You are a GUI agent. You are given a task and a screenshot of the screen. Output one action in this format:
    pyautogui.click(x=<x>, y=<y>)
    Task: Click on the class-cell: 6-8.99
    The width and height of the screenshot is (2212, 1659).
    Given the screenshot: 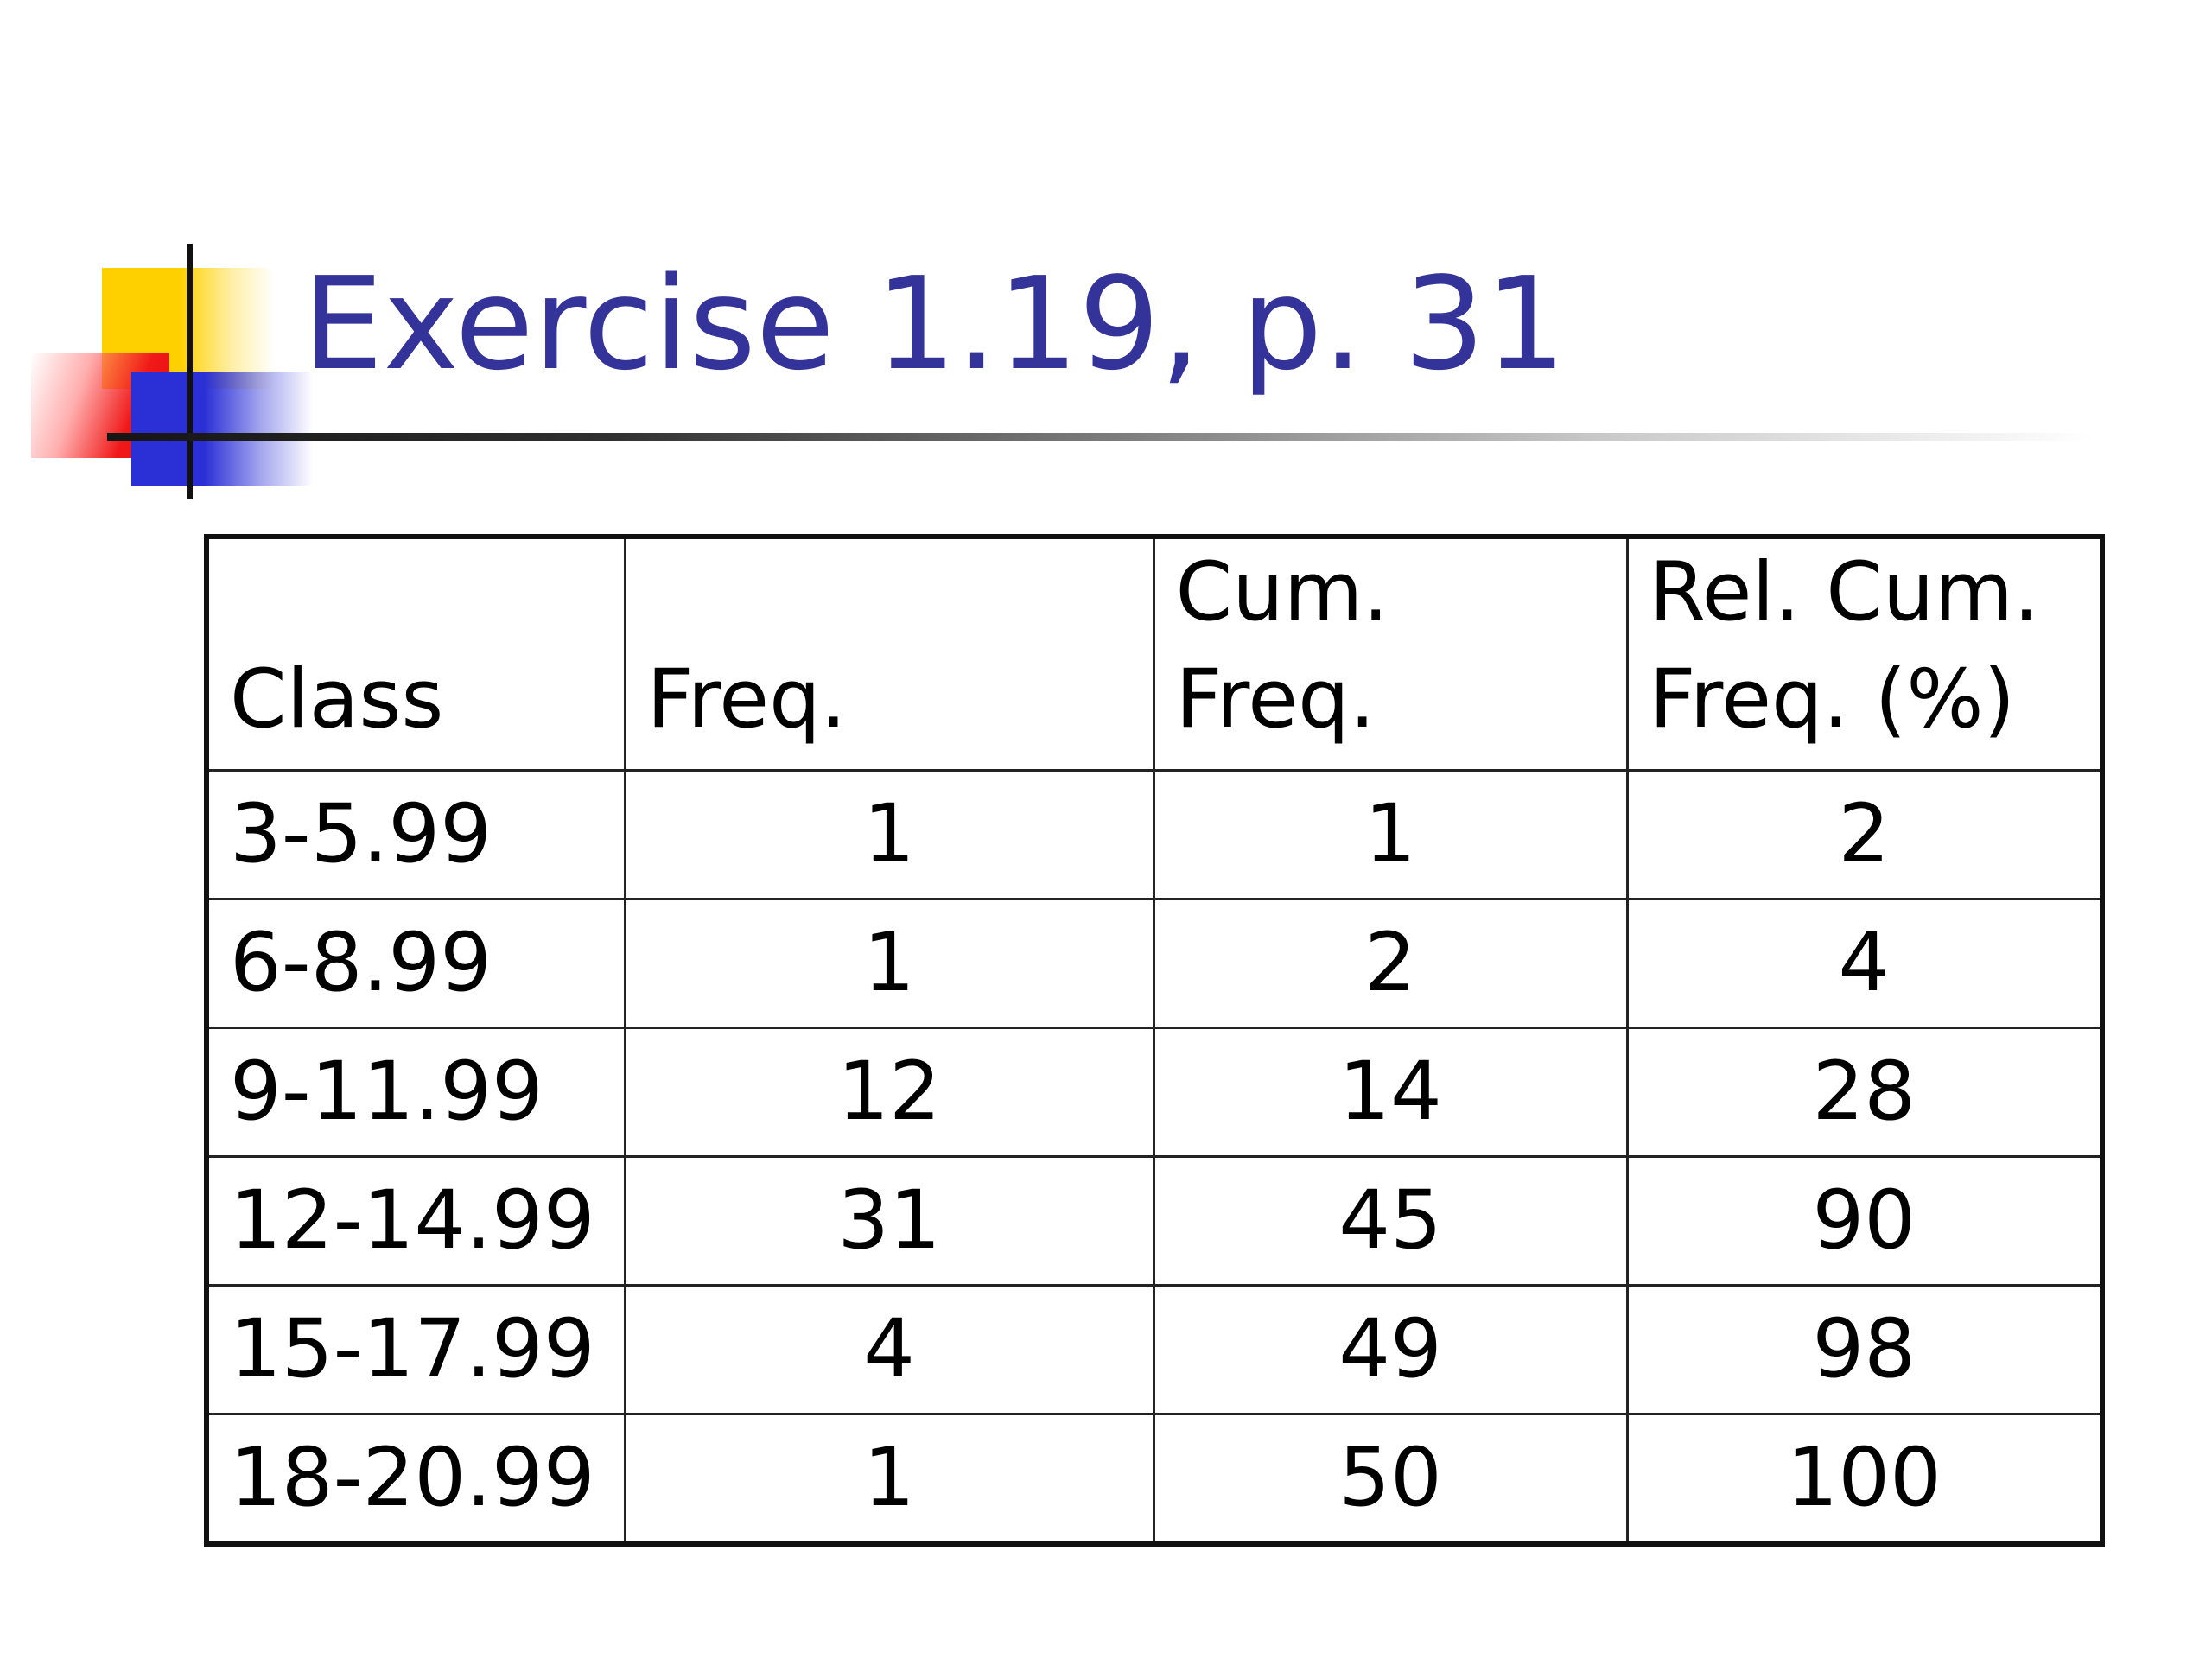 What is the action you would take?
    pyautogui.click(x=415, y=963)
    